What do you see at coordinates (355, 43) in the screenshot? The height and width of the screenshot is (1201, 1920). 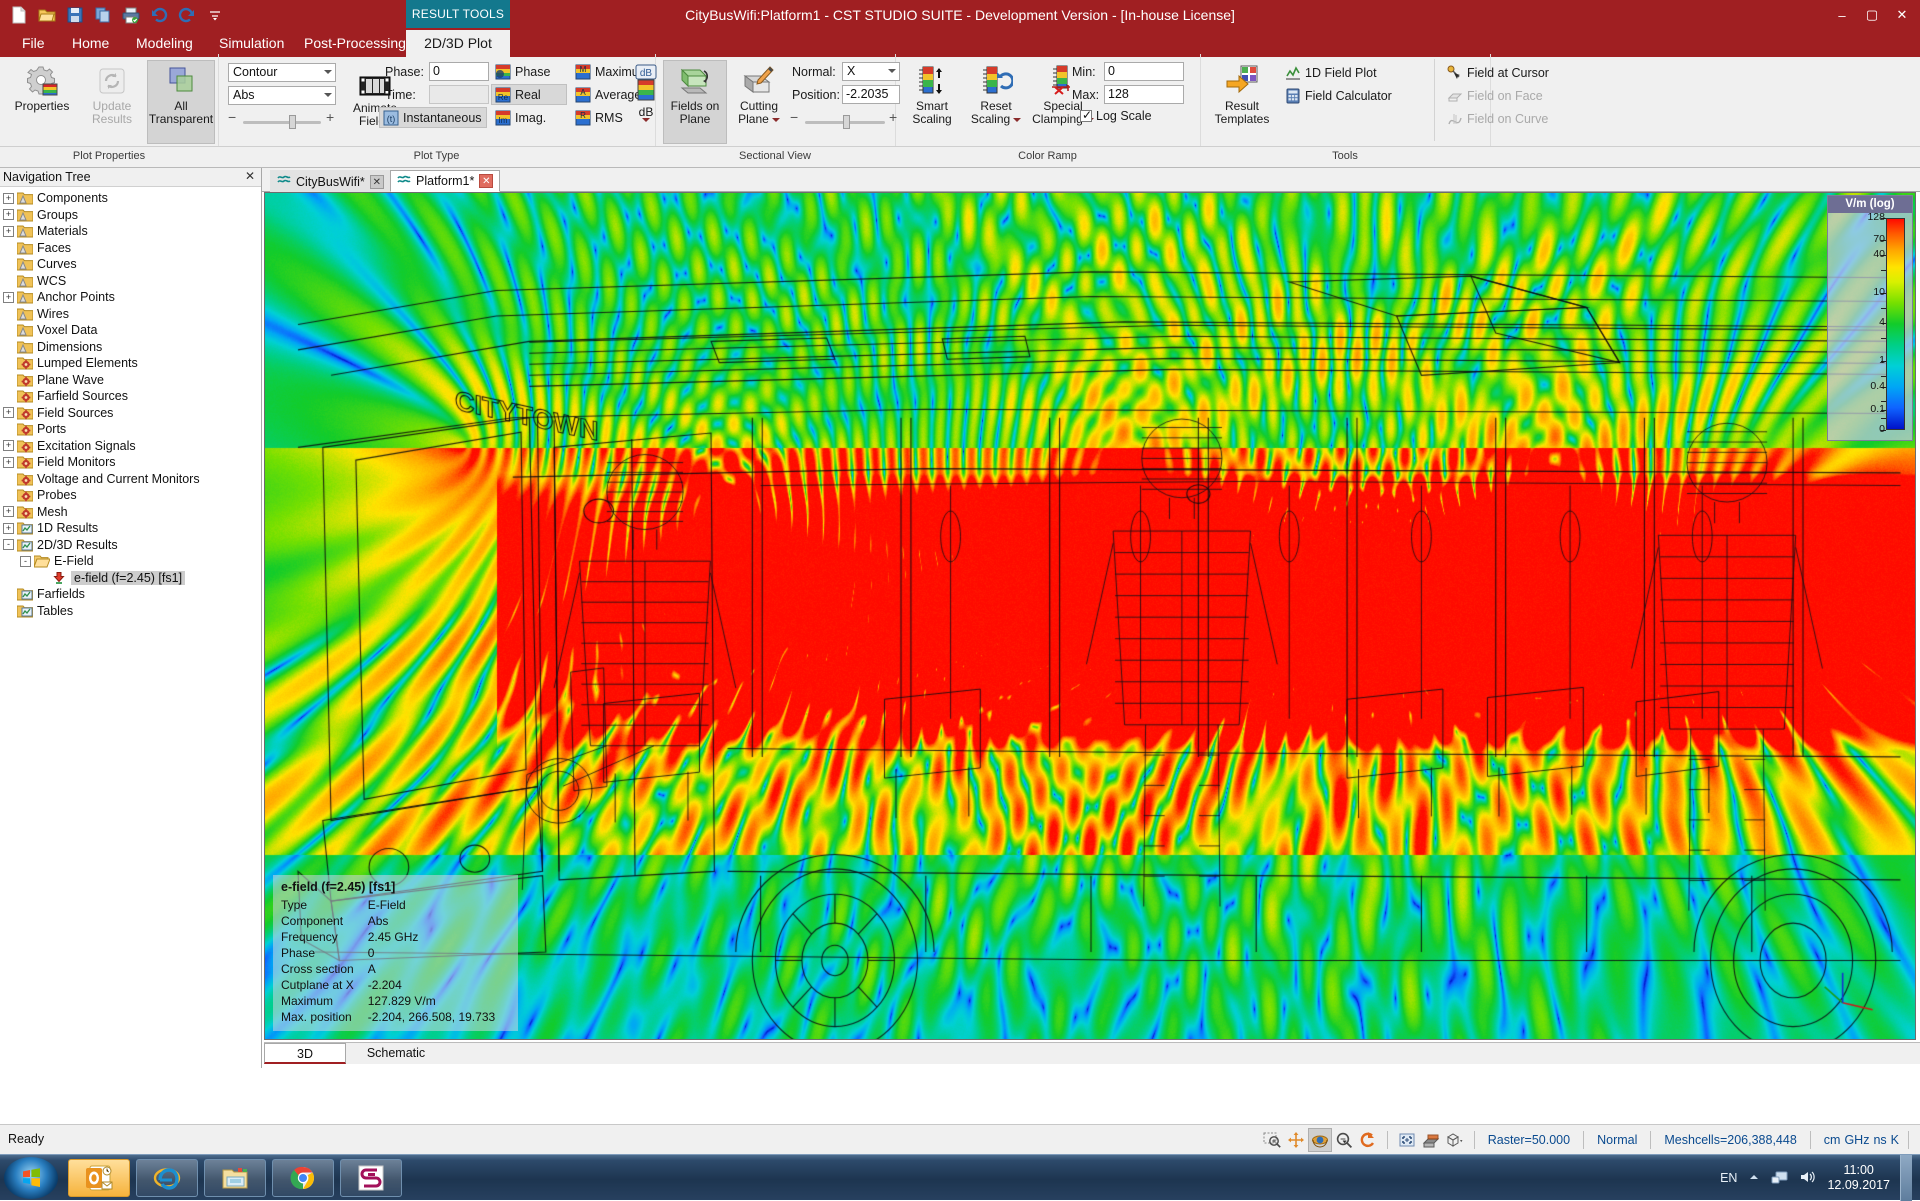 I see `tab-post-processing: Post-Processing` at bounding box center [355, 43].